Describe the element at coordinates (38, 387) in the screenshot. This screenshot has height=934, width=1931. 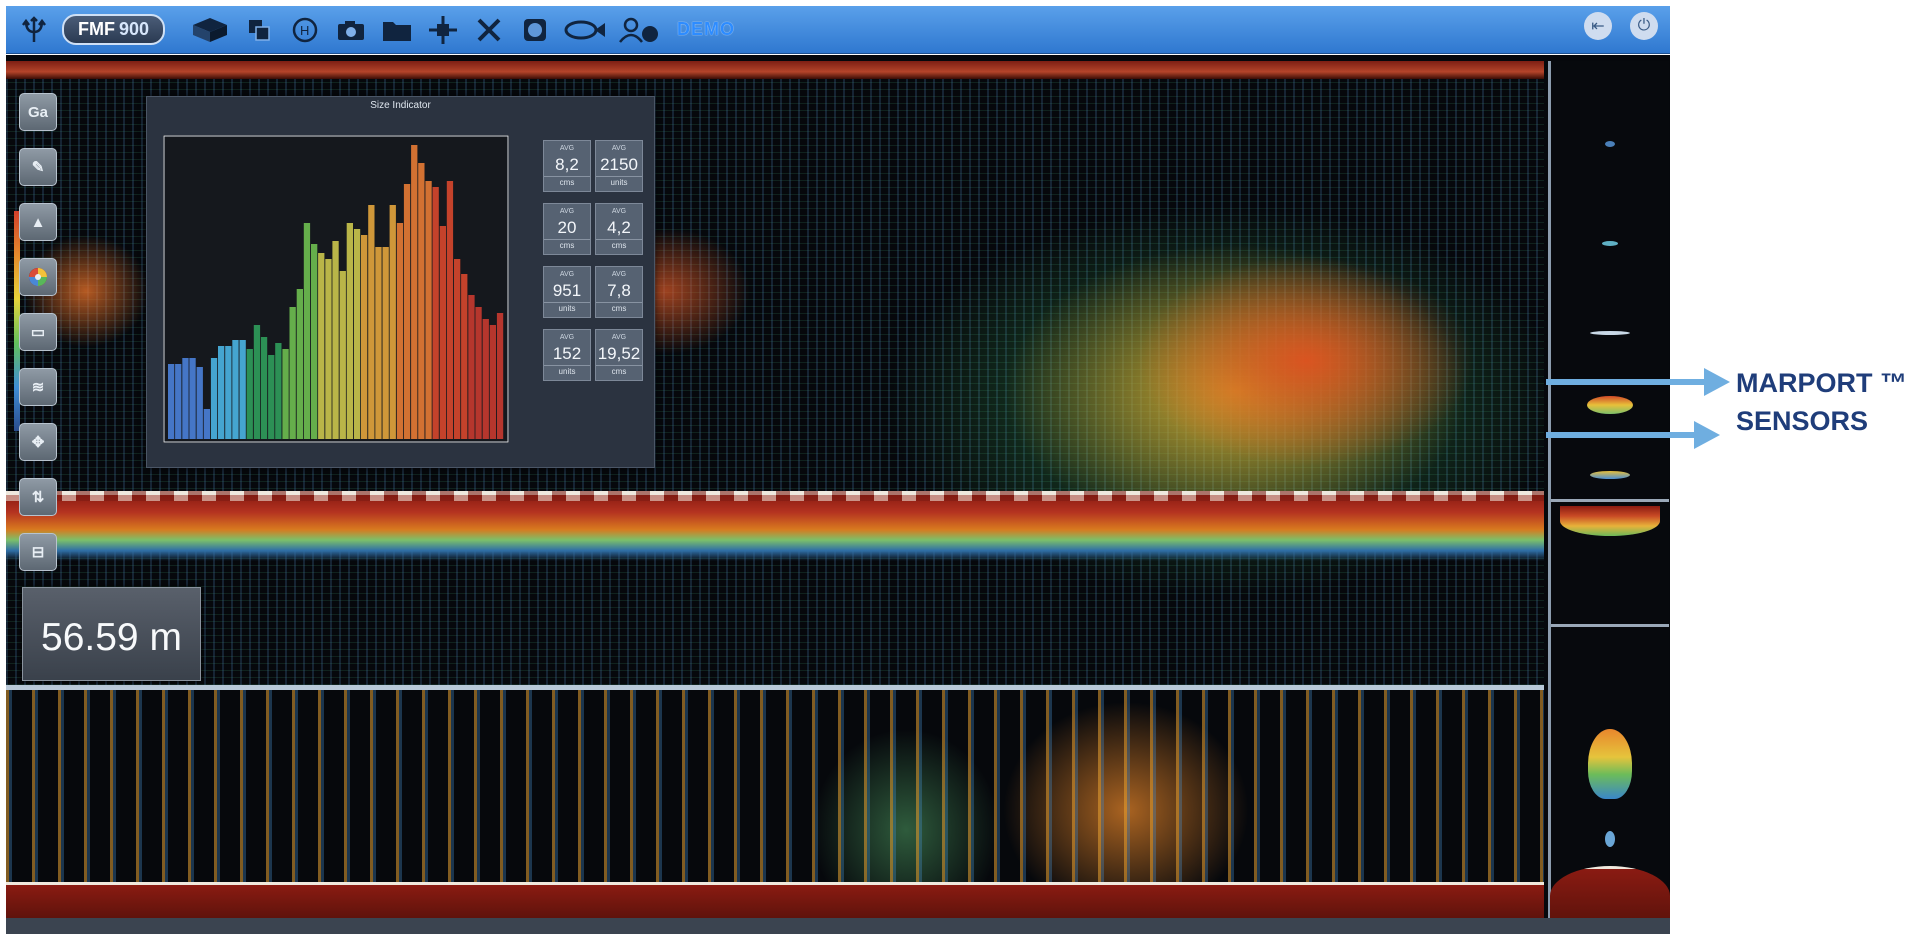
I see `layers-stack-icon: ≋` at that location.